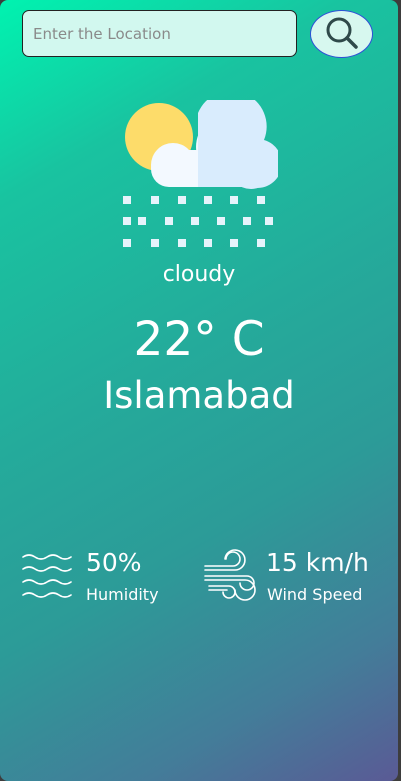 Image resolution: width=401 pixels, height=781 pixels. What do you see at coordinates (315, 594) in the screenshot?
I see `wind-speed-label: Wind Speed` at bounding box center [315, 594].